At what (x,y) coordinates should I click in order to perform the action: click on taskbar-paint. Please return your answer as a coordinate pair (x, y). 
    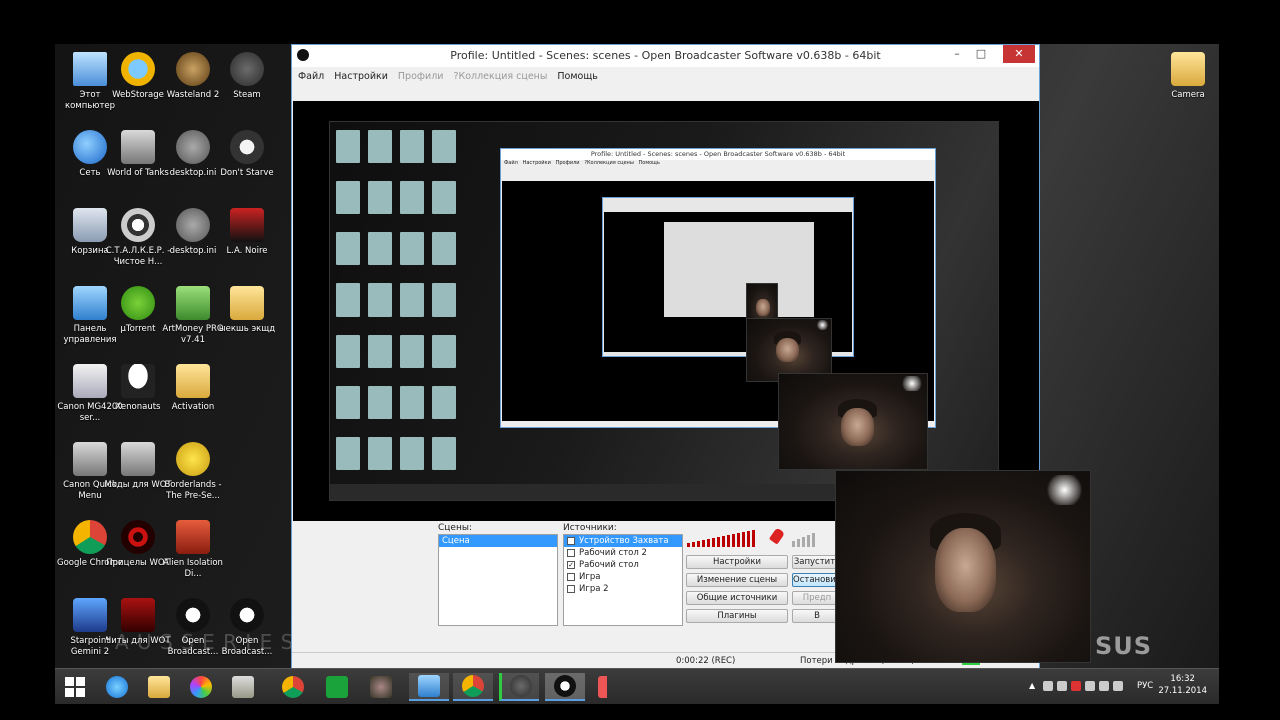
    Looking at the image, I should click on (243, 687).